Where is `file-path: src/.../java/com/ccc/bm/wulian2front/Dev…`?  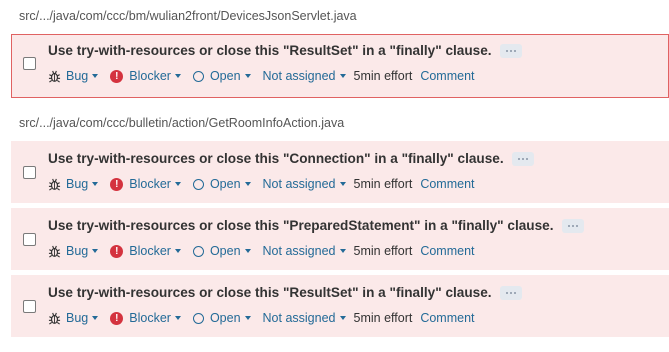 file-path: src/.../java/com/ccc/bm/wulian2front/Dev… is located at coordinates (334, 16).